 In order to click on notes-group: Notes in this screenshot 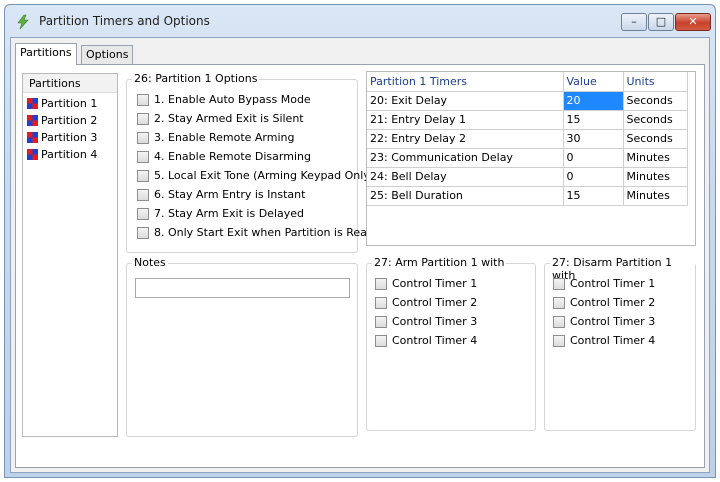, I will do `click(242, 346)`.